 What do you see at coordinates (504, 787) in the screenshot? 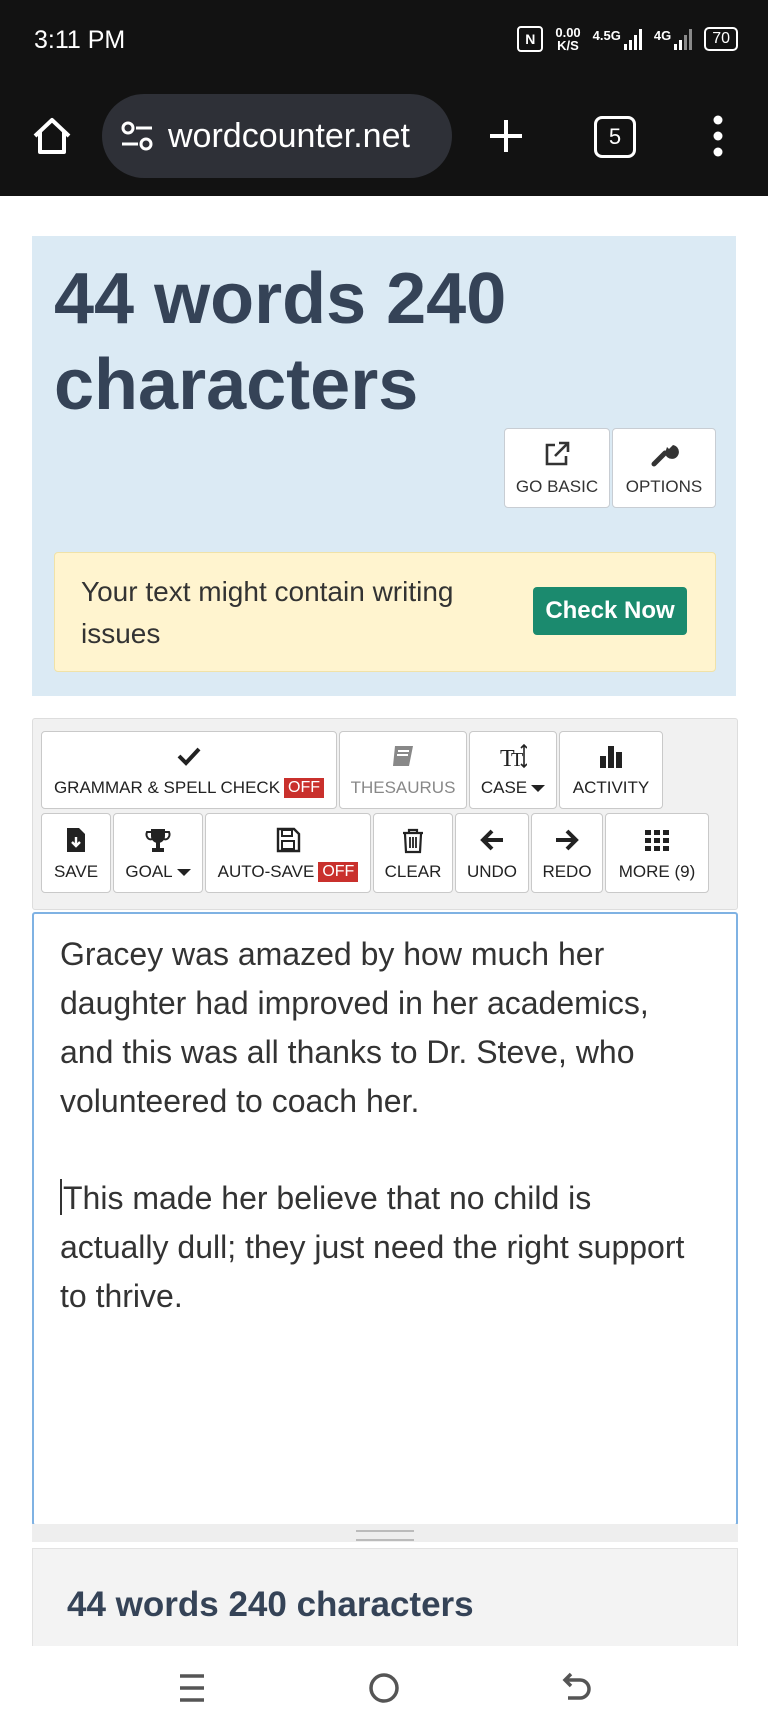
I see `case-label: CASE` at bounding box center [504, 787].